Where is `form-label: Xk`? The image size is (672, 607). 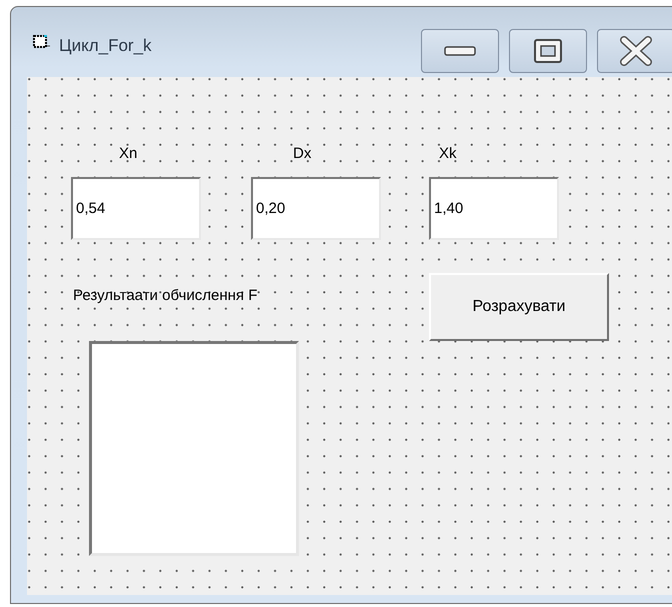
form-label: Xk is located at coordinates (448, 153).